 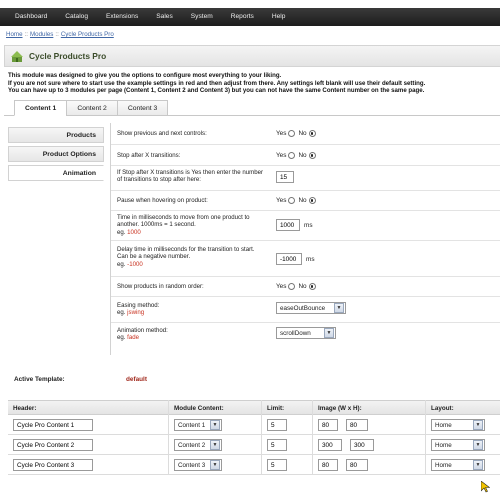 What do you see at coordinates (142, 108) in the screenshot?
I see `tab-content-3: Content 3` at bounding box center [142, 108].